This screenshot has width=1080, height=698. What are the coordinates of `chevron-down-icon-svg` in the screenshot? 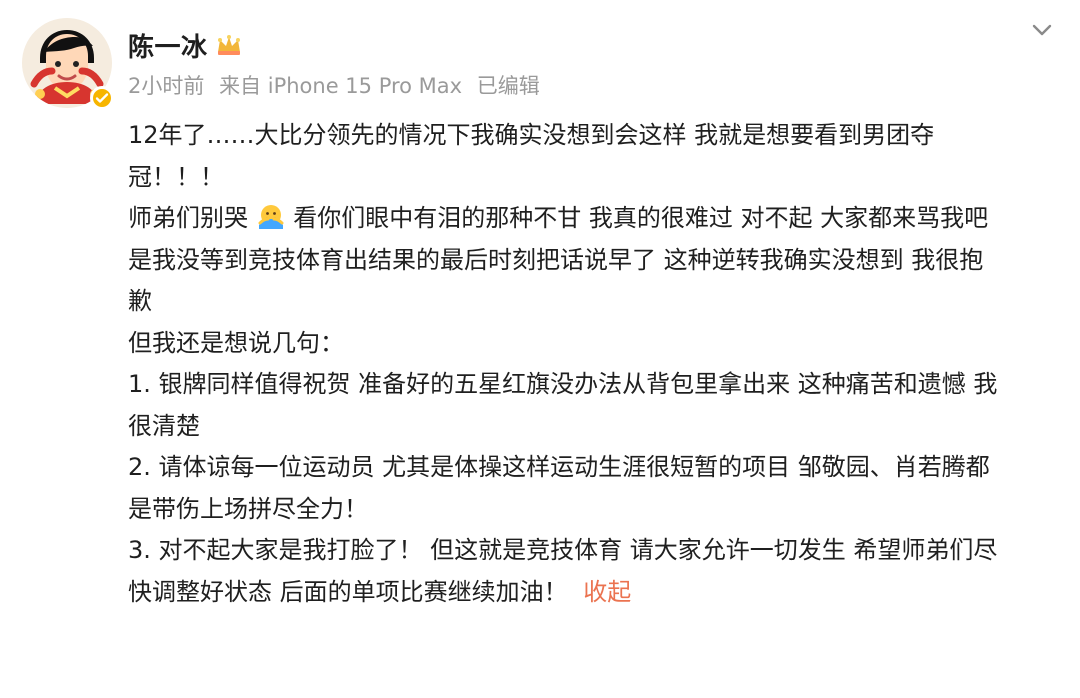 It's located at (1042, 30).